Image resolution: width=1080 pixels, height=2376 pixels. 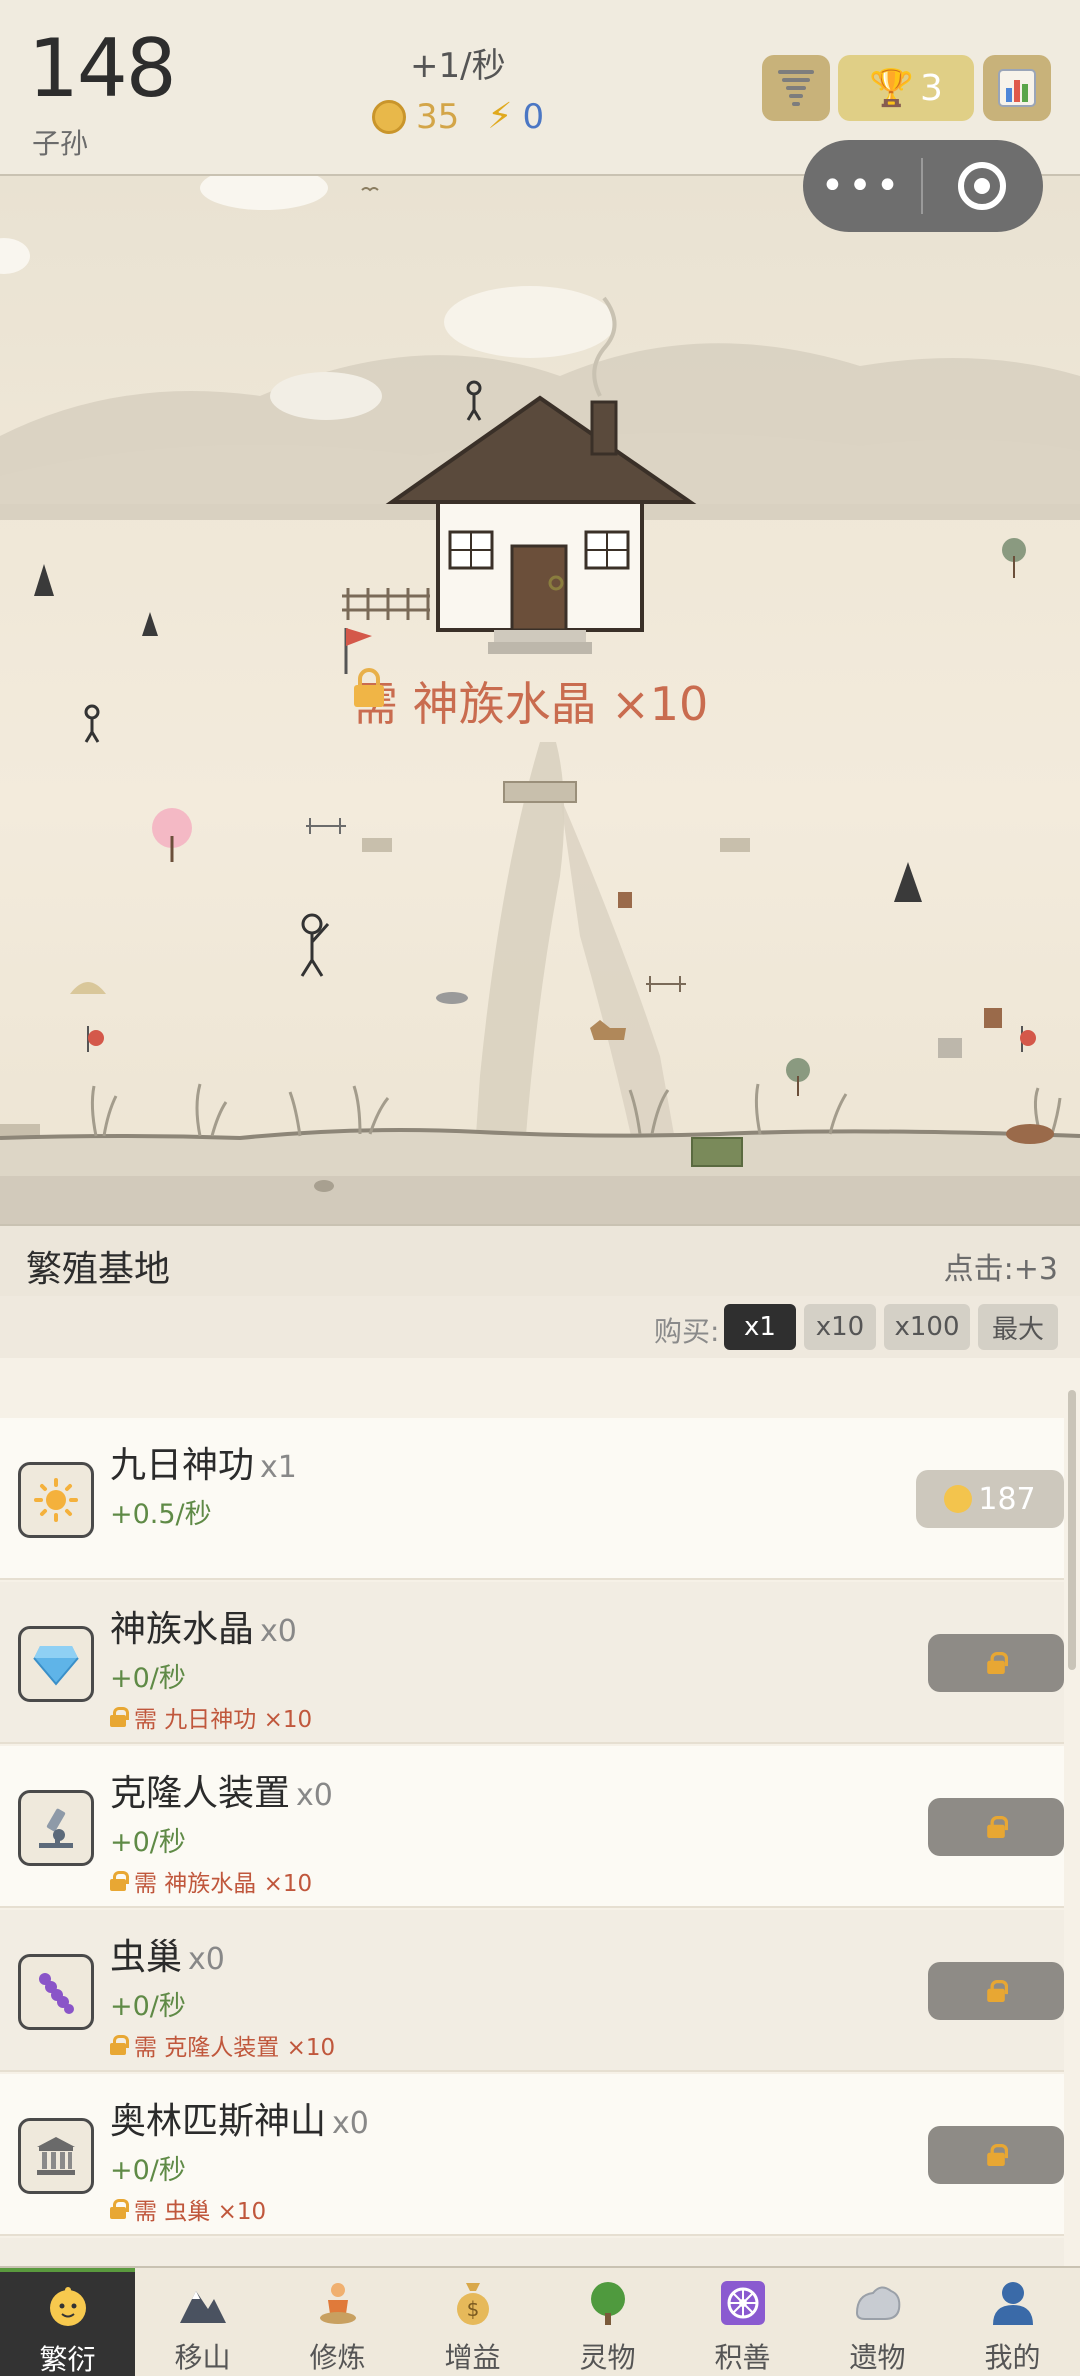 I want to click on close-miniprogram-button, so click(x=982, y=186).